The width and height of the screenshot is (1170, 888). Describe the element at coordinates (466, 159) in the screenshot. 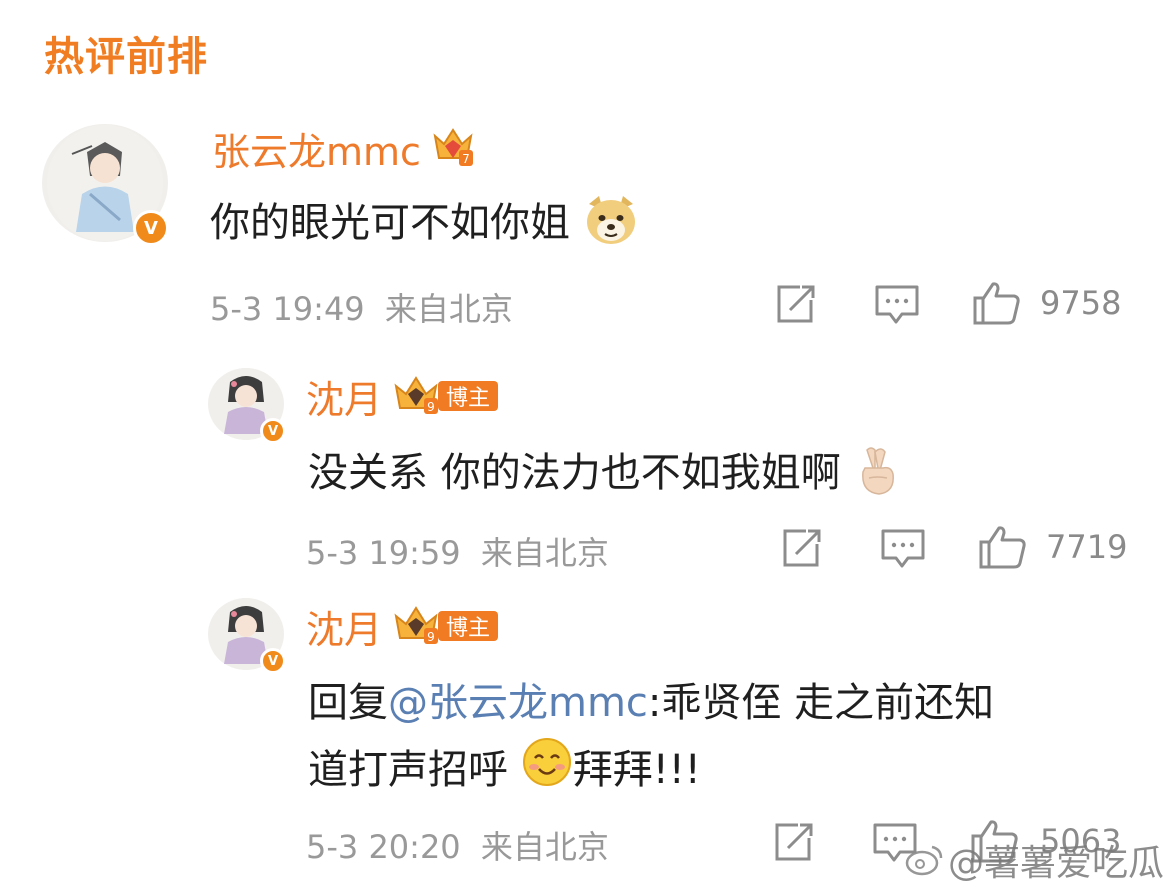

I see `crown-level: 7` at that location.